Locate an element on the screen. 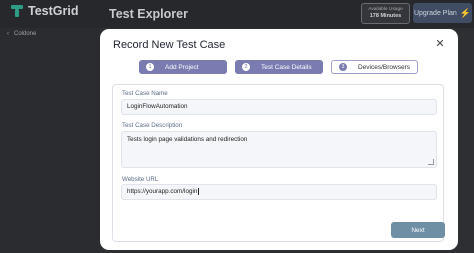 This screenshot has width=474, height=253. usage-value: 178 Minutes is located at coordinates (385, 16).